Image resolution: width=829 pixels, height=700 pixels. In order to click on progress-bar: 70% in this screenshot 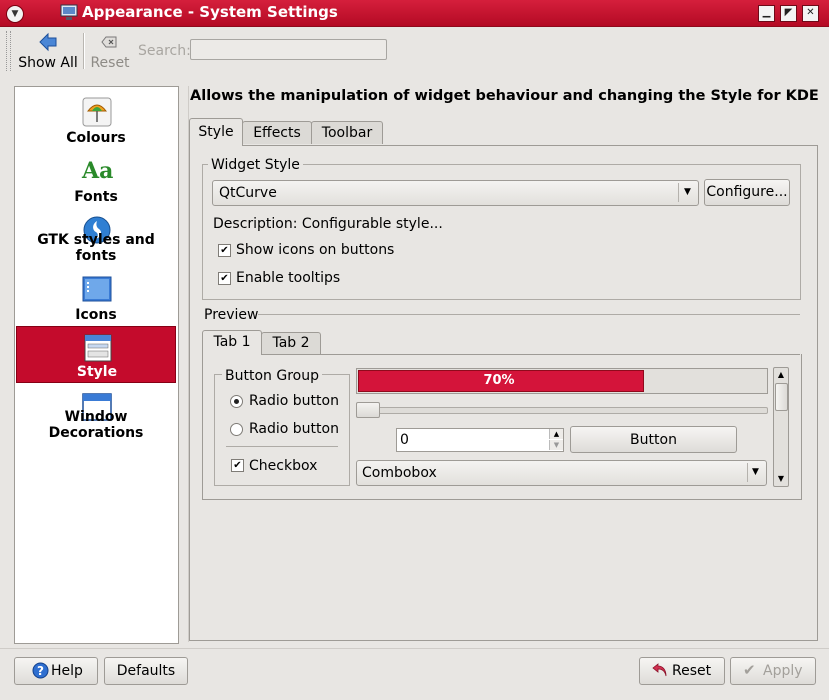, I will do `click(562, 381)`.